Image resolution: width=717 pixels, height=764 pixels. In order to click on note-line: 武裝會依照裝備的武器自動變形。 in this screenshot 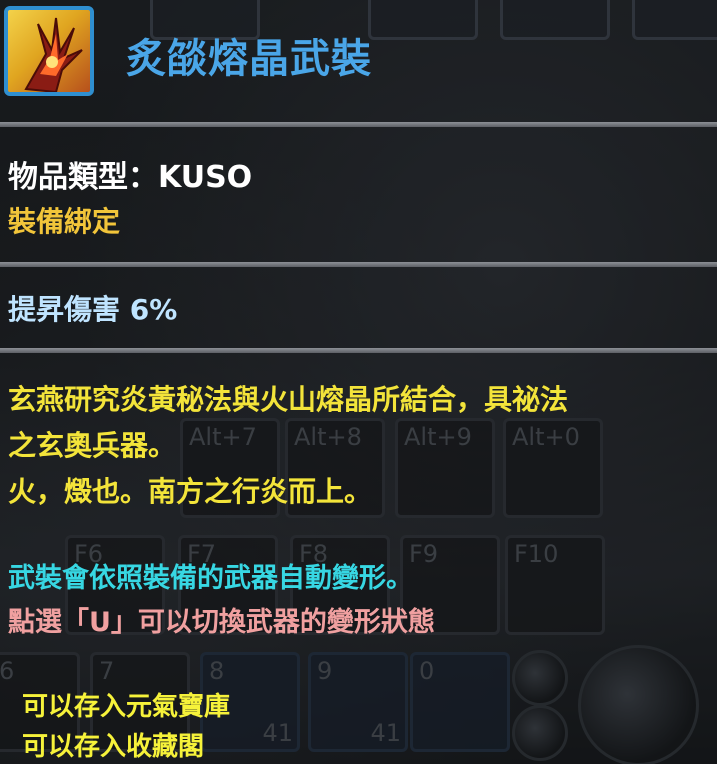, I will do `click(210, 578)`.